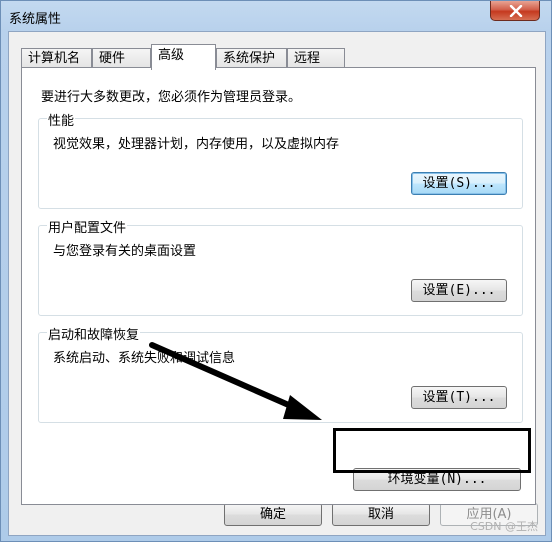 The width and height of the screenshot is (552, 542). I want to click on user-profiles-title: 用户配置文件, so click(87, 226).